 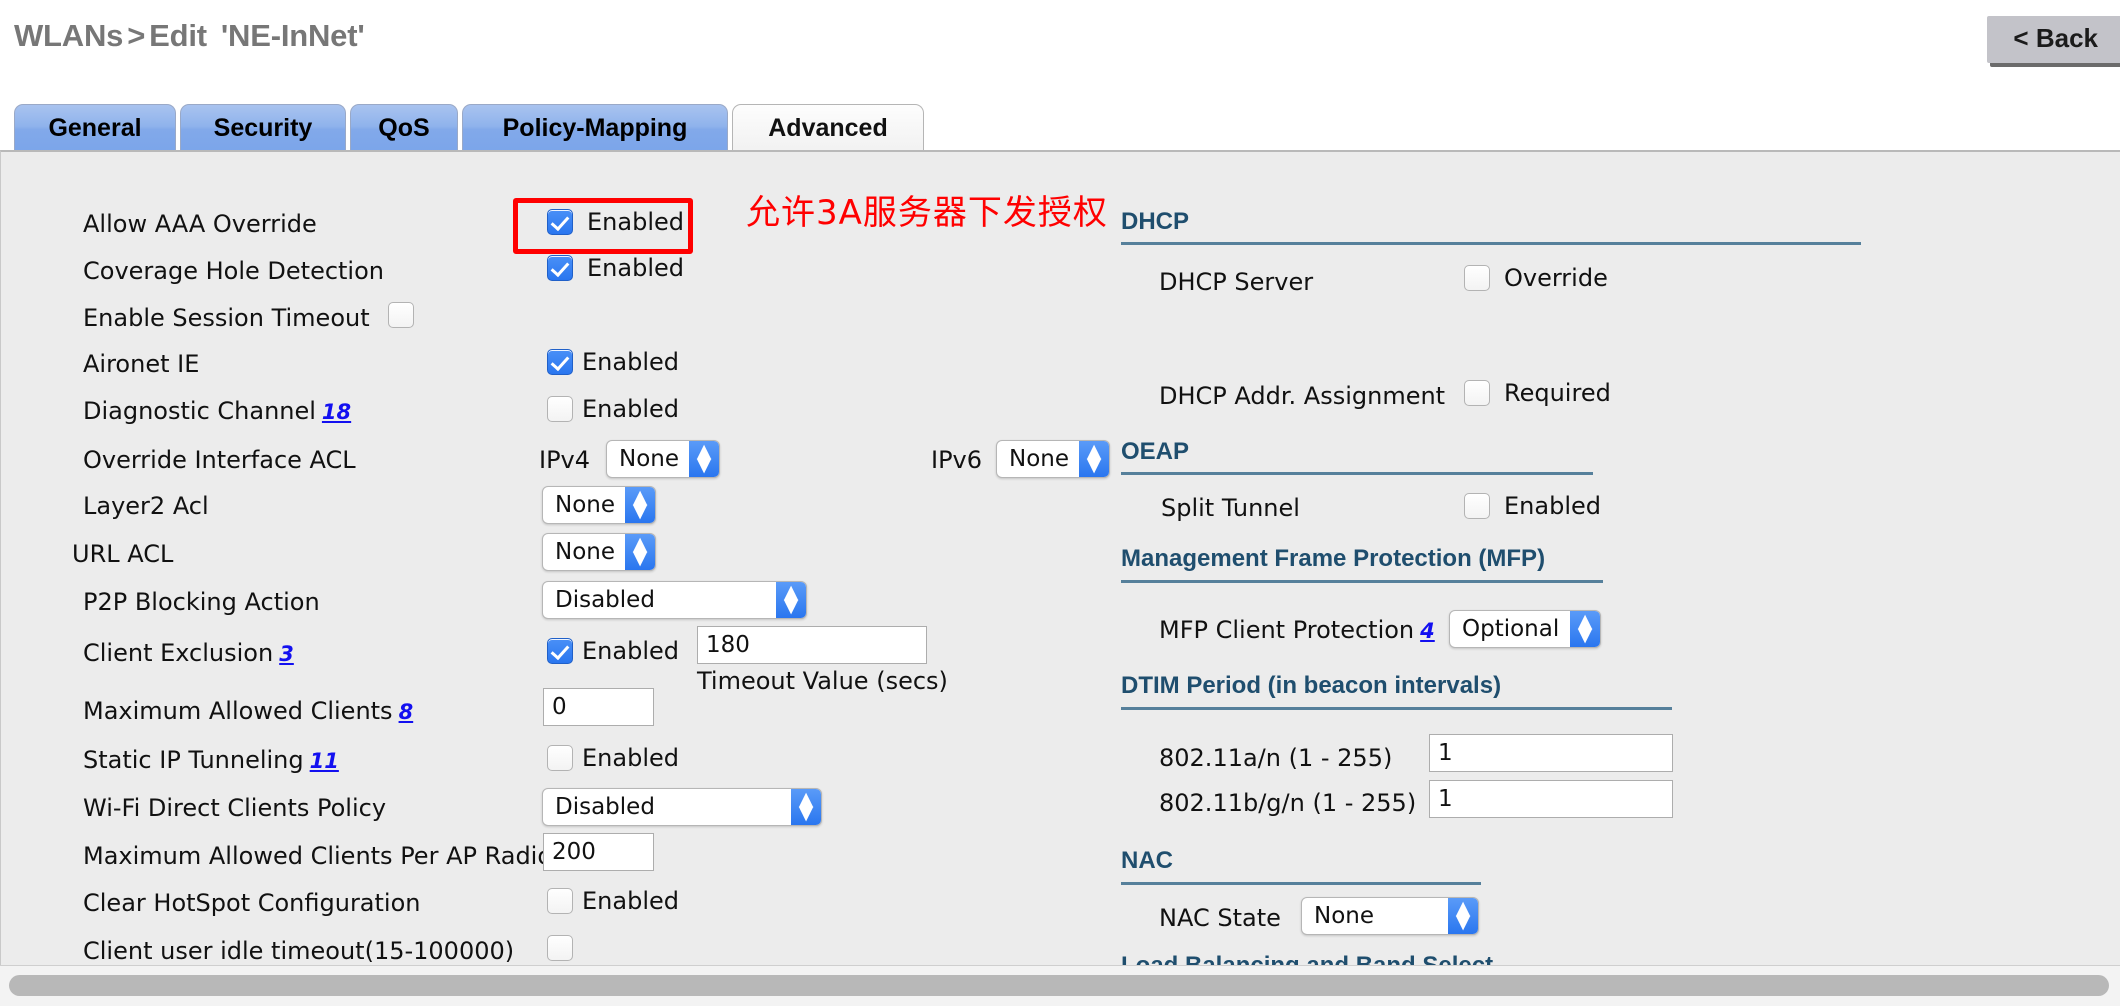 I want to click on client-exclusion-control: Enabled, so click(x=613, y=651).